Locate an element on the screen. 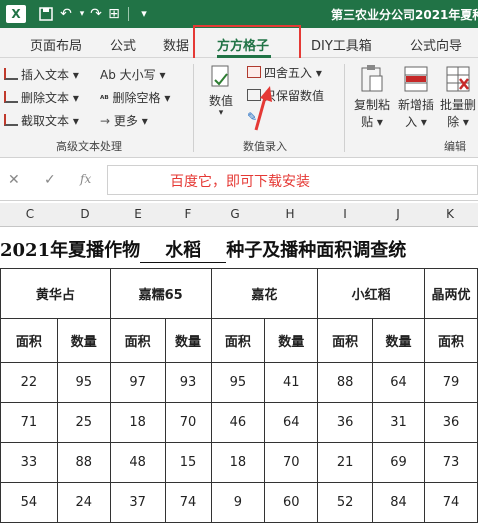 This screenshot has width=478, height=523. variety-header-row: 黄华占 嘉糯65 嘉花 小红稻 晶两优 is located at coordinates (239, 293).